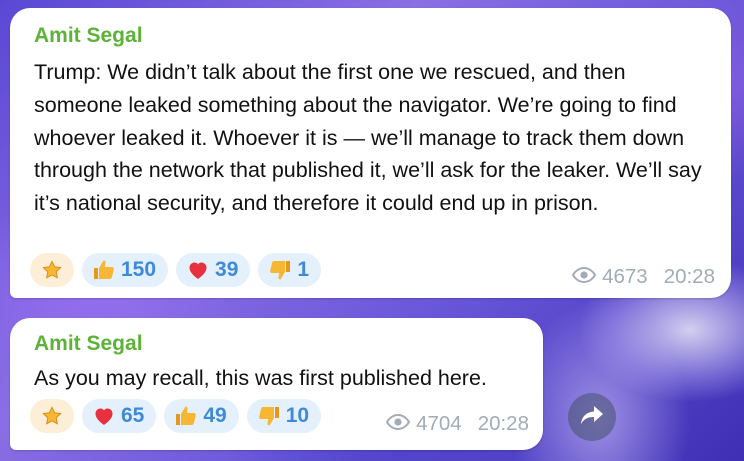 The width and height of the screenshot is (744, 461). I want to click on reaction-count: 10, so click(297, 415).